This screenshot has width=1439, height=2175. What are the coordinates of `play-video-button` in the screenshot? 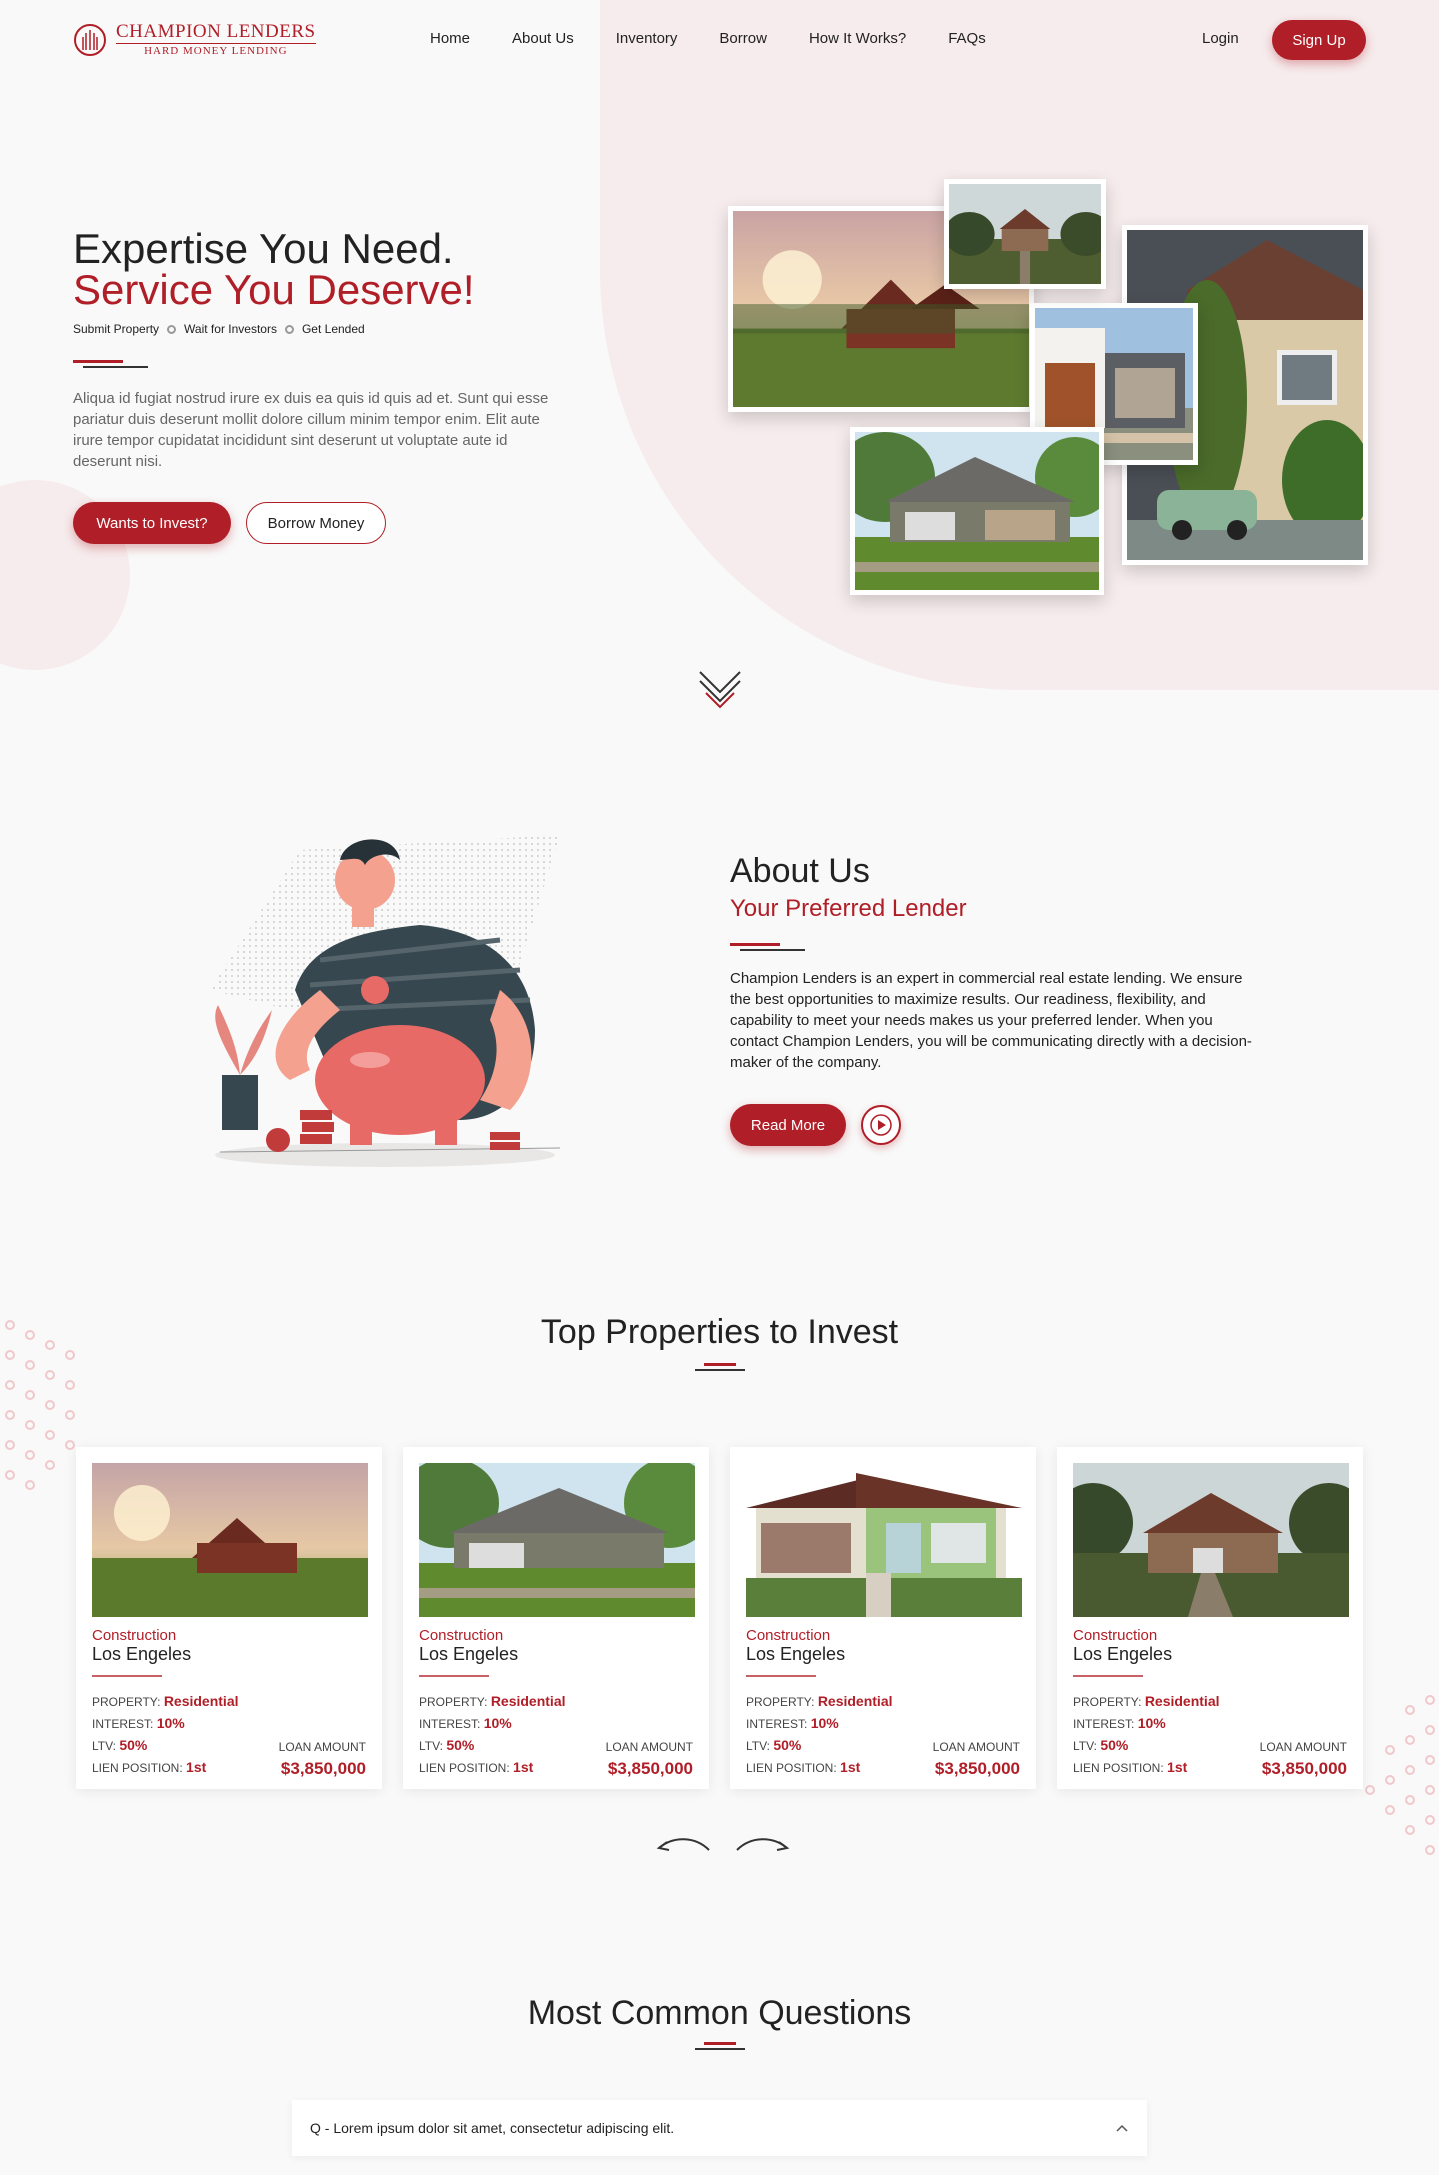 It's located at (881, 1125).